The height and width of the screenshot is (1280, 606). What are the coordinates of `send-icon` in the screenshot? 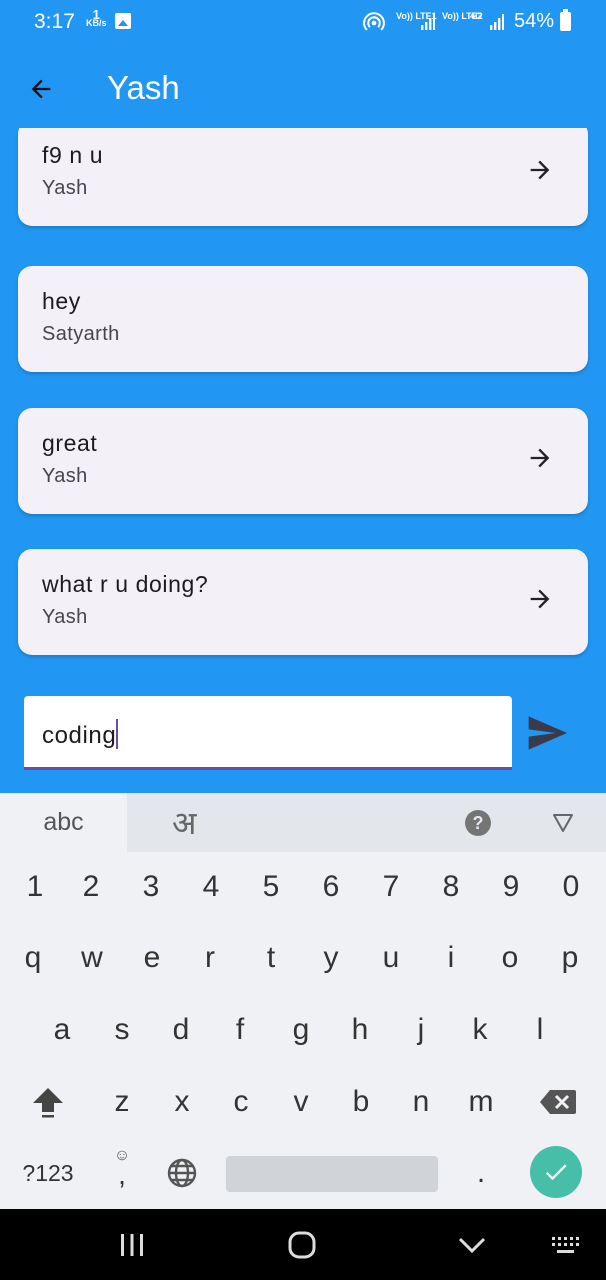 It's located at (547, 733).